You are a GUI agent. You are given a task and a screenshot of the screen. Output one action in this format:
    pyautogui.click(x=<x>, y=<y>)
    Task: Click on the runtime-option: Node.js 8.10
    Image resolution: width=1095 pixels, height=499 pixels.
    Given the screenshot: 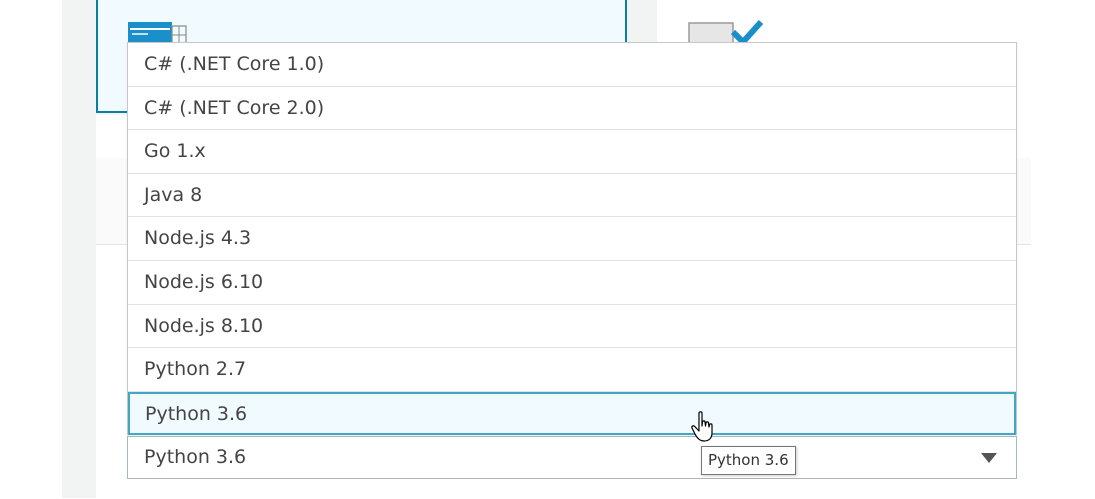 What is the action you would take?
    pyautogui.click(x=572, y=327)
    